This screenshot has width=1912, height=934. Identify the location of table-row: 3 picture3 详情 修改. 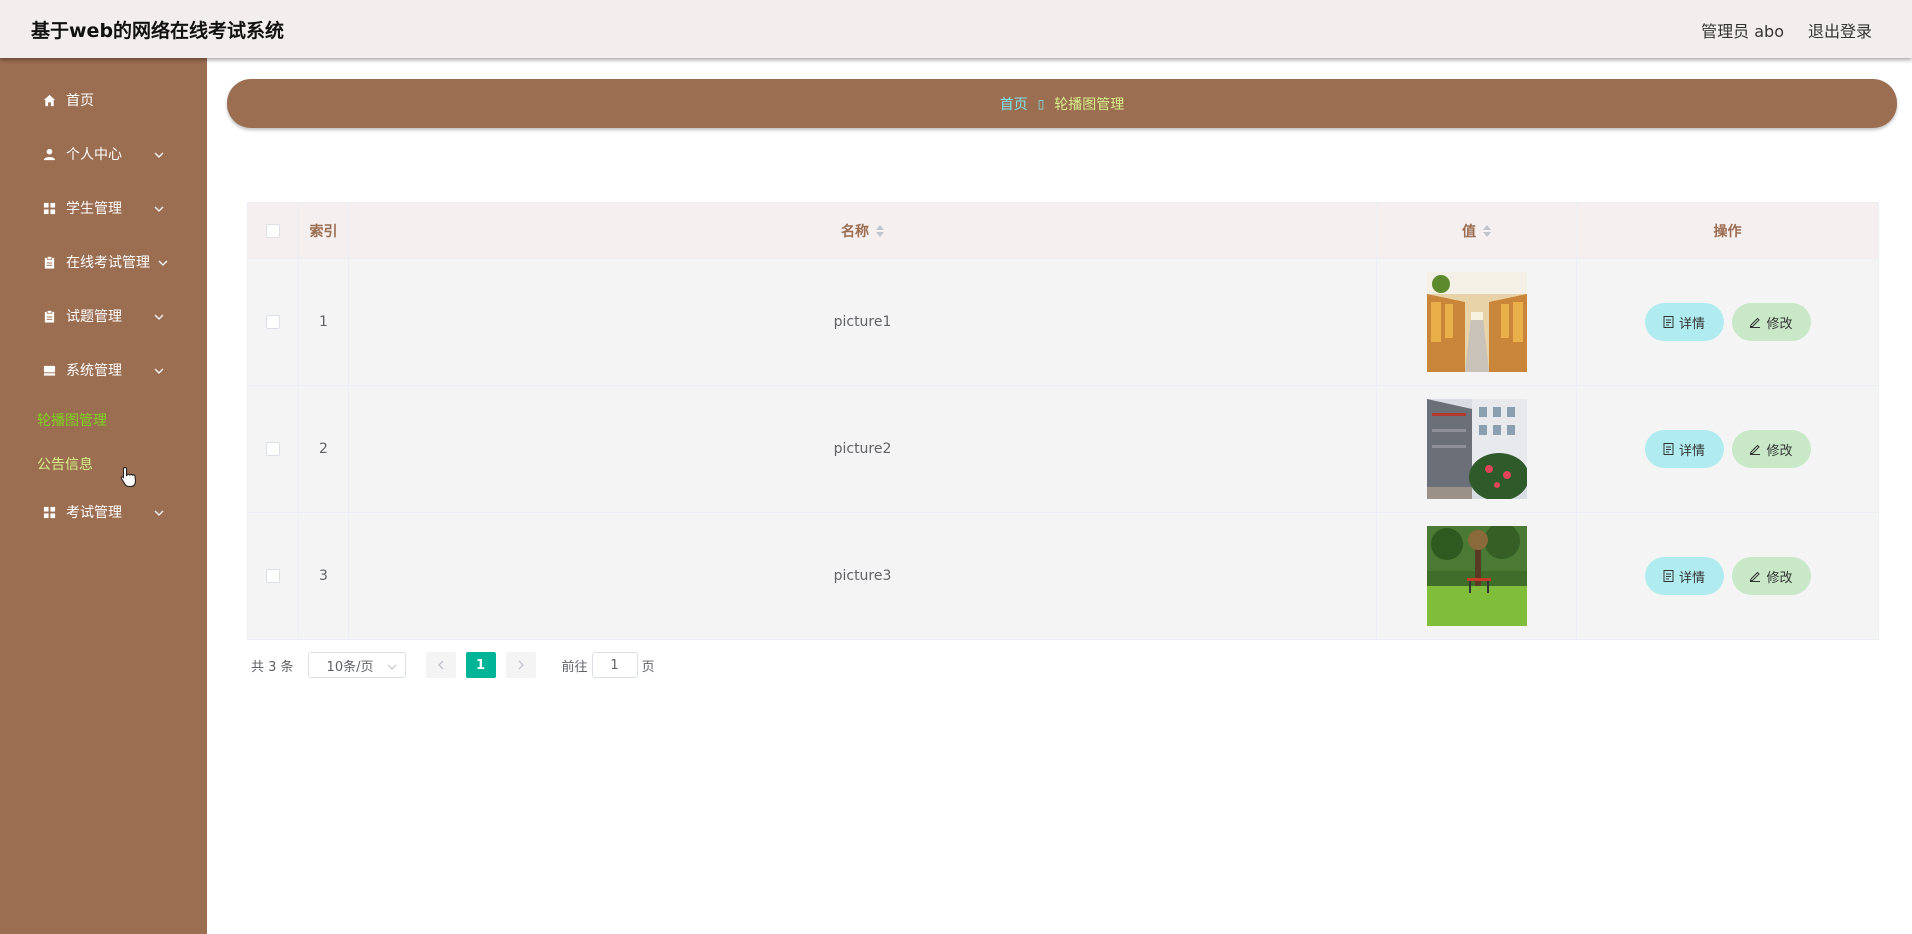
(1063, 576).